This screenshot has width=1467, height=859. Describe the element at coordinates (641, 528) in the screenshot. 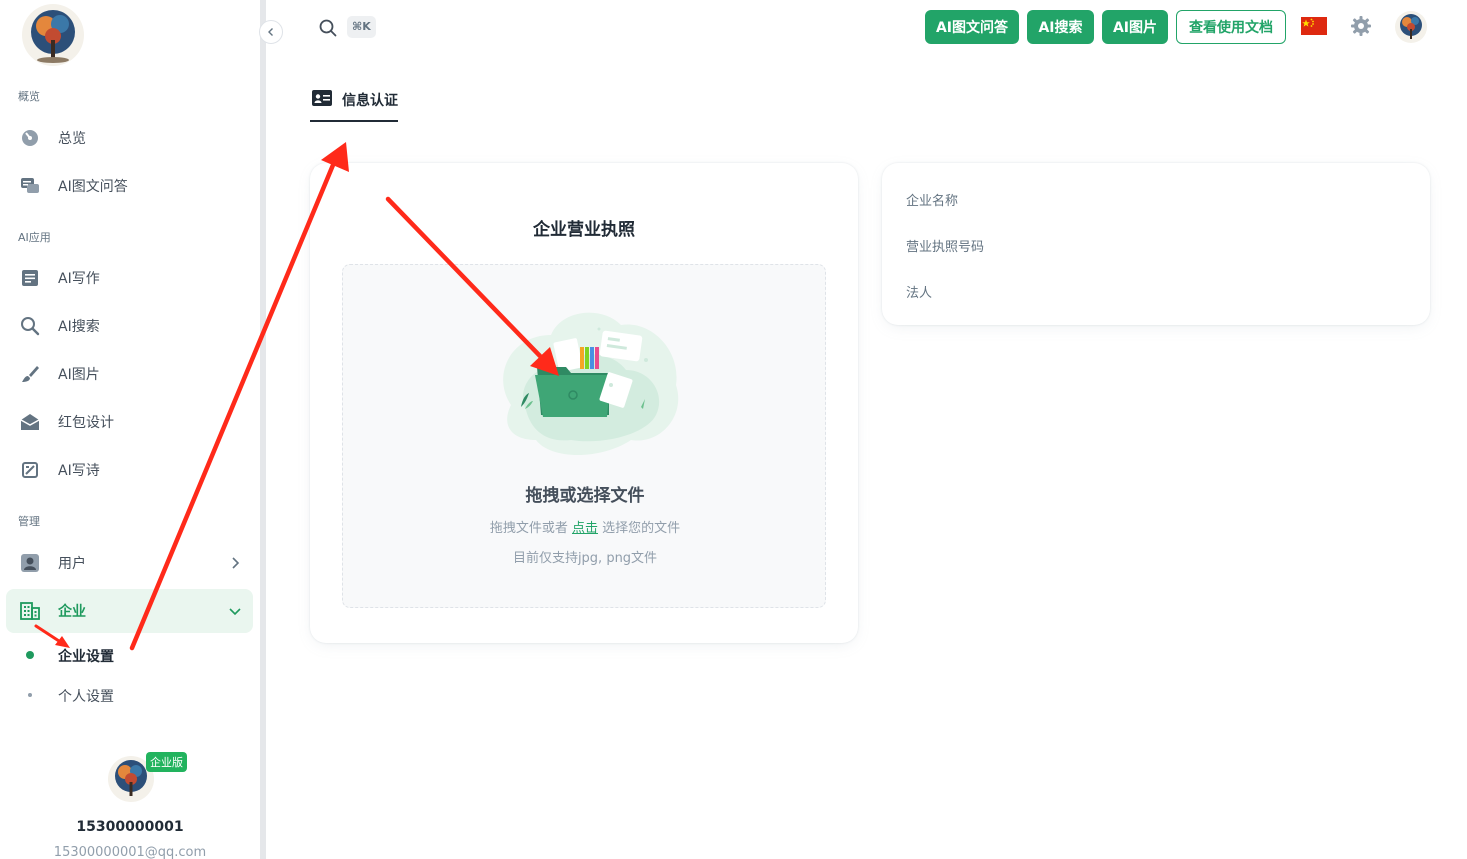

I see `dropzone-hint-post: 选择您的文件` at that location.